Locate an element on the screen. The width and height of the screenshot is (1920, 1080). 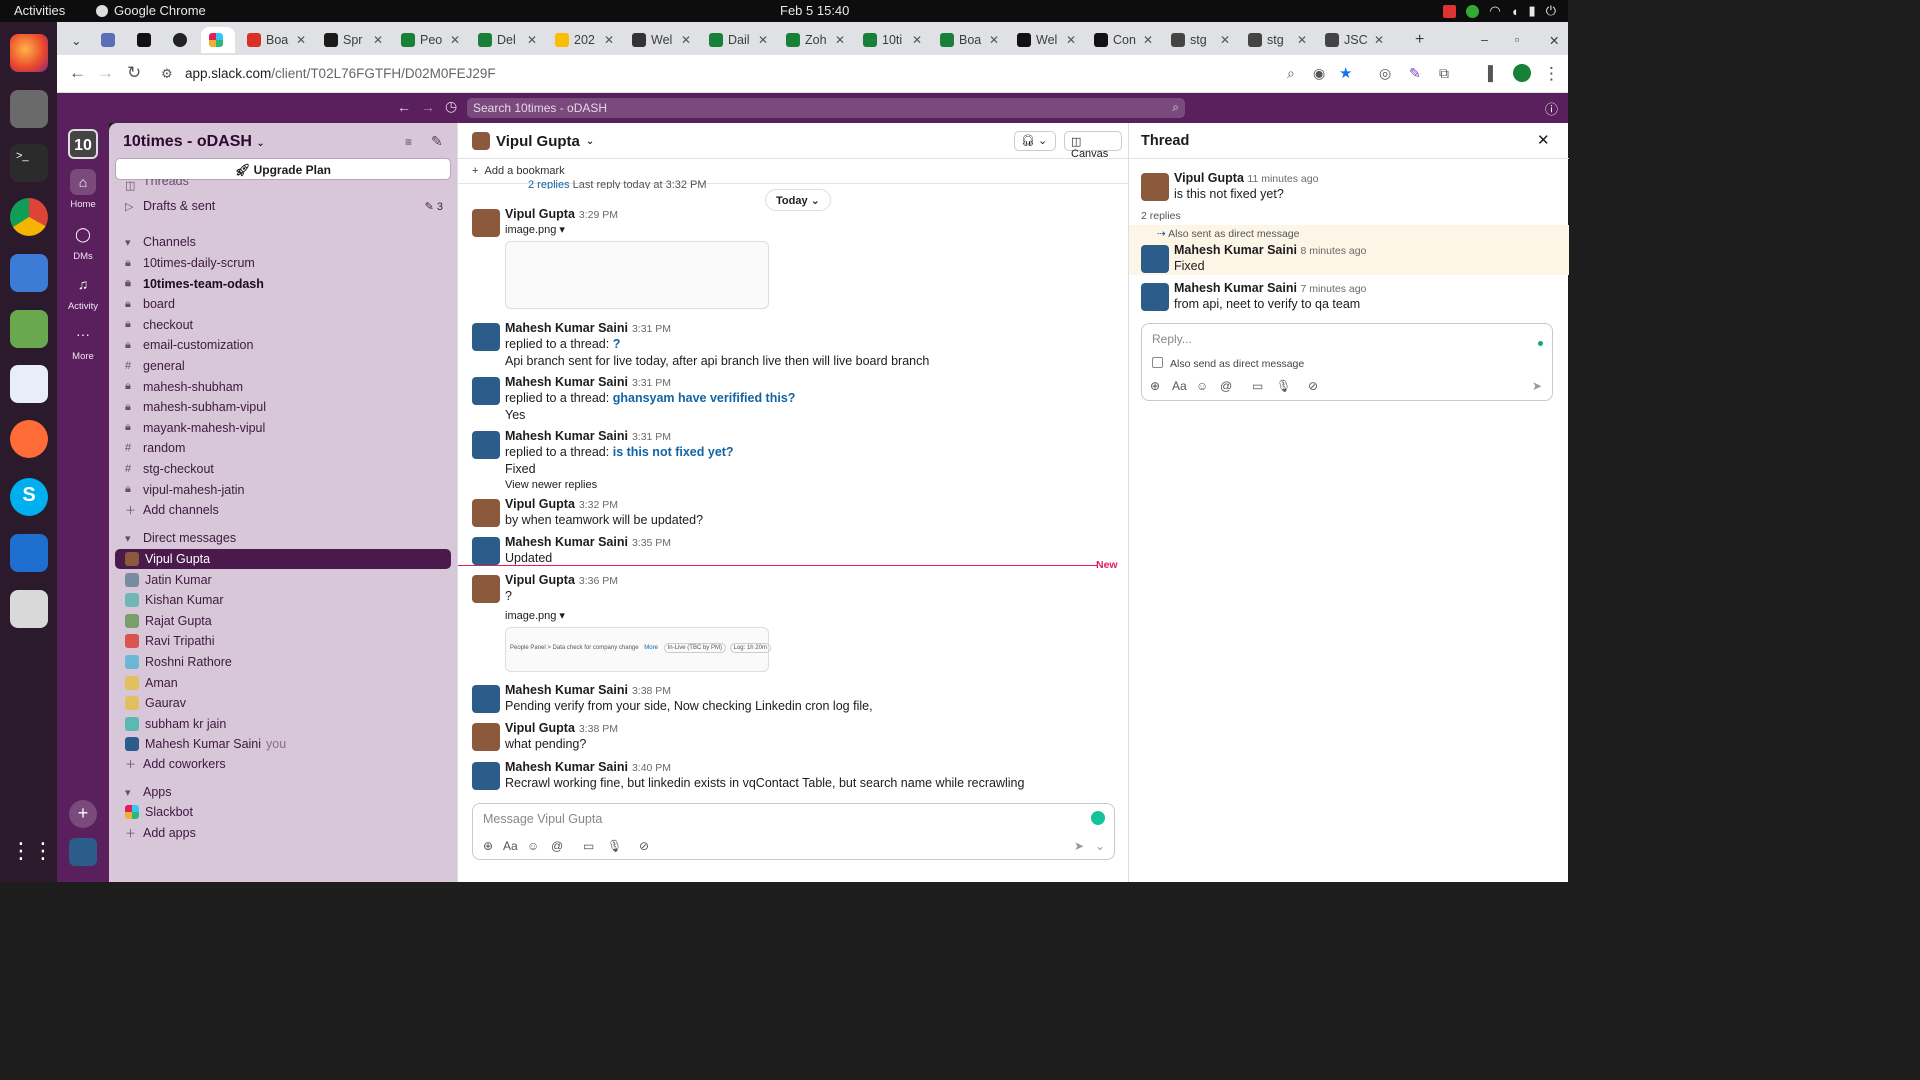
rail-dms: ◯ DMs is located at coordinates (83, 242).